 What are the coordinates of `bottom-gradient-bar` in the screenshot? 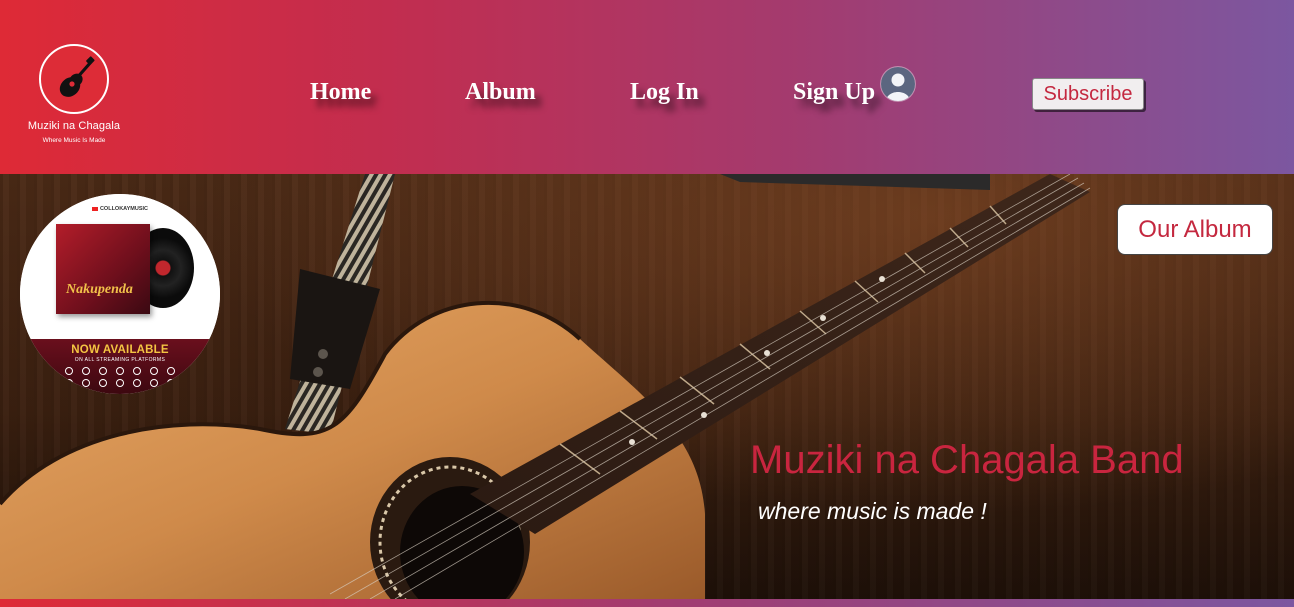 It's located at (647, 603).